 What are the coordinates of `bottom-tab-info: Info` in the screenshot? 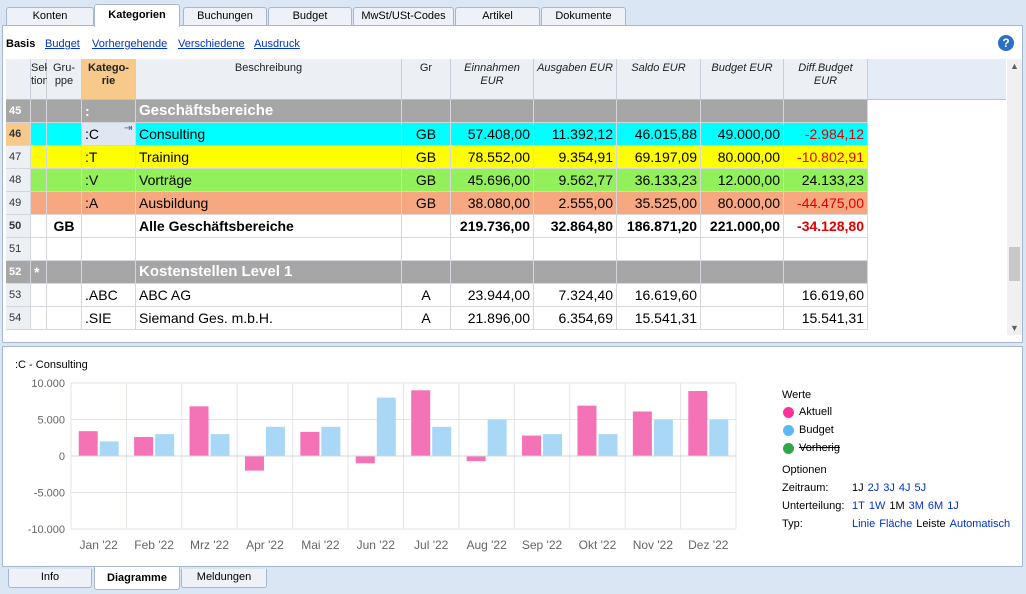 It's located at (50, 578).